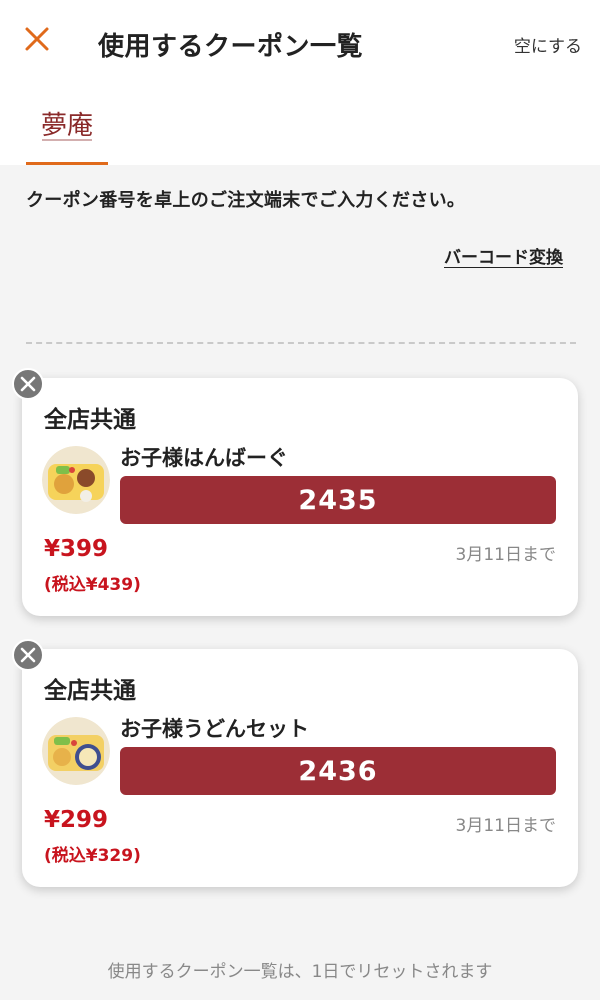 The image size is (600, 1000). What do you see at coordinates (338, 500) in the screenshot?
I see `coupon-code: 2435` at bounding box center [338, 500].